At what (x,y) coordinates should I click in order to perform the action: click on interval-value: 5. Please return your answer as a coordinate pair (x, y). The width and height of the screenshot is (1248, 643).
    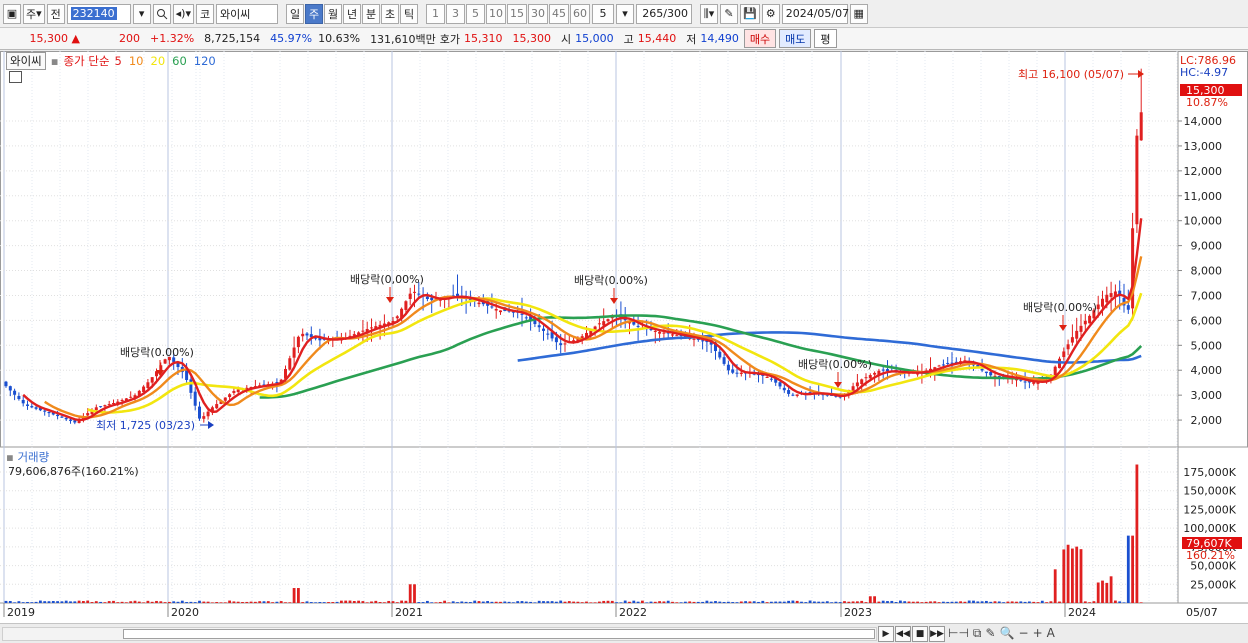
    Looking at the image, I should click on (603, 13).